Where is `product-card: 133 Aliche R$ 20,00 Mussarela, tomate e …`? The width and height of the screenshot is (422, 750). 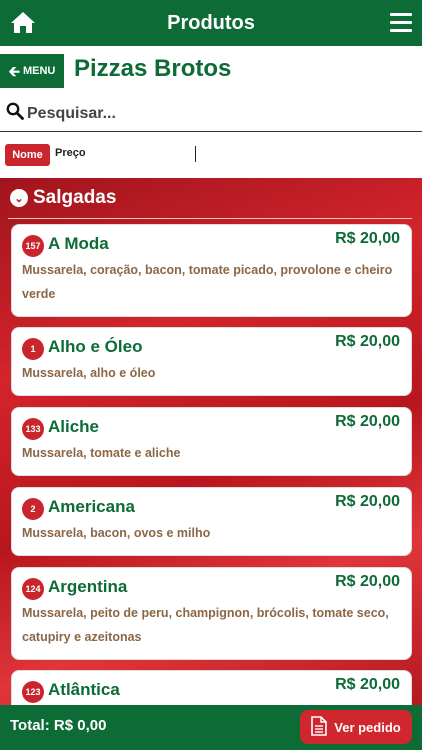
product-card: 133 Aliche R$ 20,00 Mussarela, tomate e … is located at coordinates (211, 441).